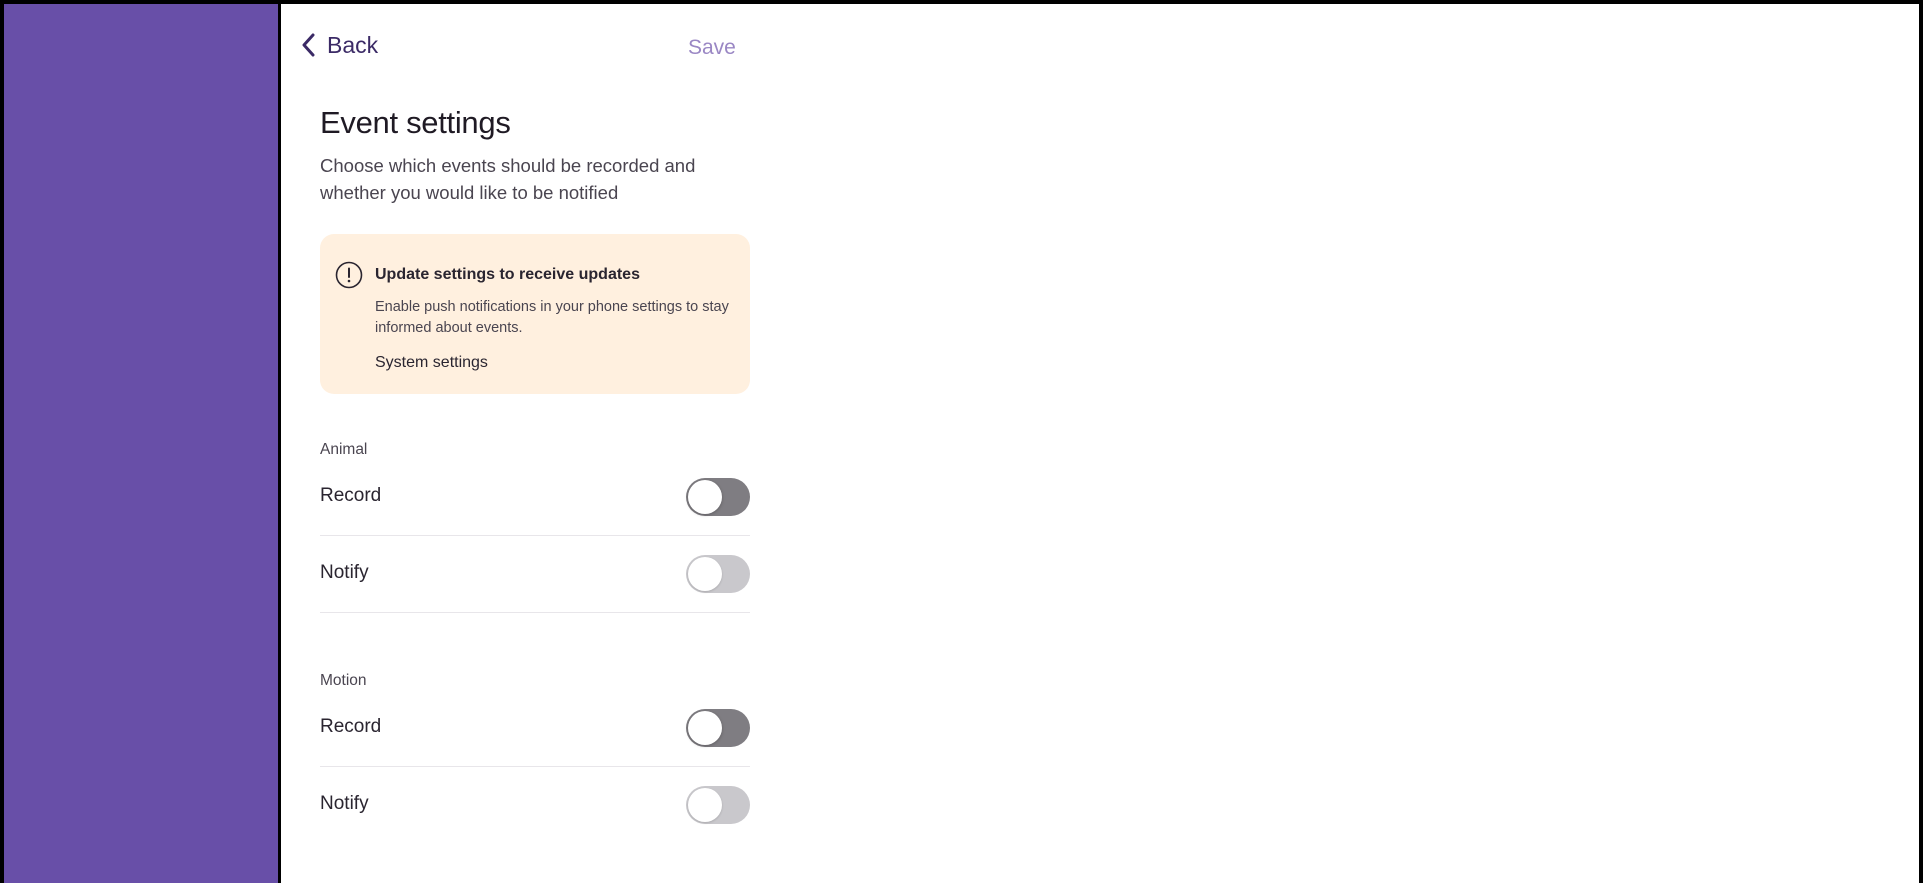 The width and height of the screenshot is (1923, 883). What do you see at coordinates (344, 449) in the screenshot?
I see `section-label-animal: Animal` at bounding box center [344, 449].